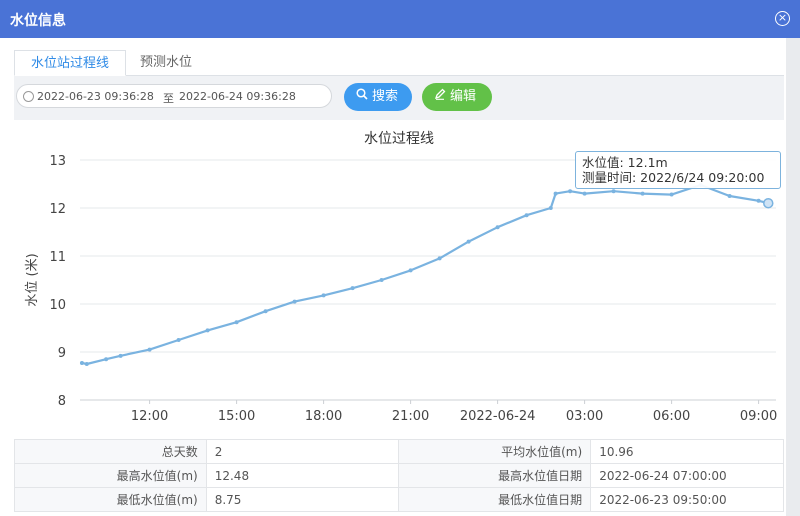 The height and width of the screenshot is (516, 800). I want to click on stat-label-max-level-date: 最高水位值日期, so click(495, 475).